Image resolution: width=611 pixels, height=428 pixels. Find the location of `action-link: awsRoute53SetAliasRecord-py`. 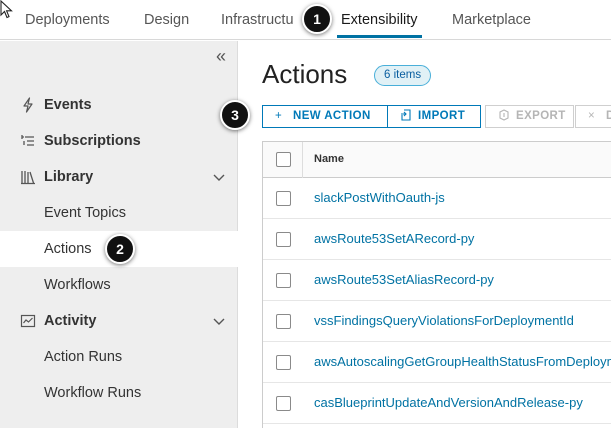

action-link: awsRoute53SetAliasRecord-py is located at coordinates (404, 279).